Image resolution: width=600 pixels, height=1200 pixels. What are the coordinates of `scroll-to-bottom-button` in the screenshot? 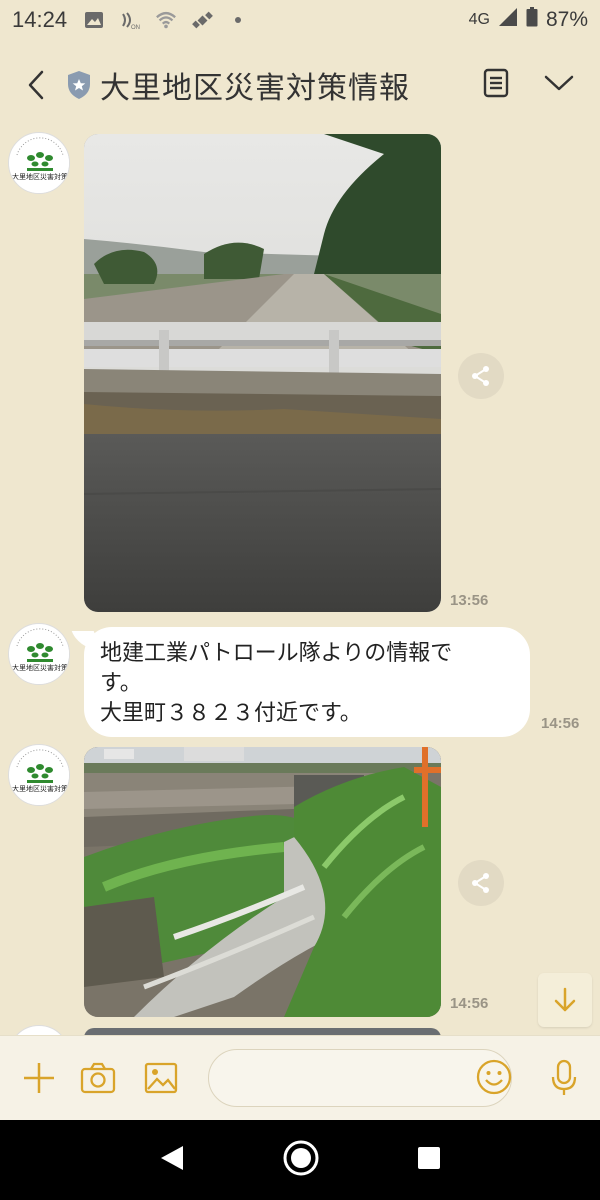 It's located at (565, 1000).